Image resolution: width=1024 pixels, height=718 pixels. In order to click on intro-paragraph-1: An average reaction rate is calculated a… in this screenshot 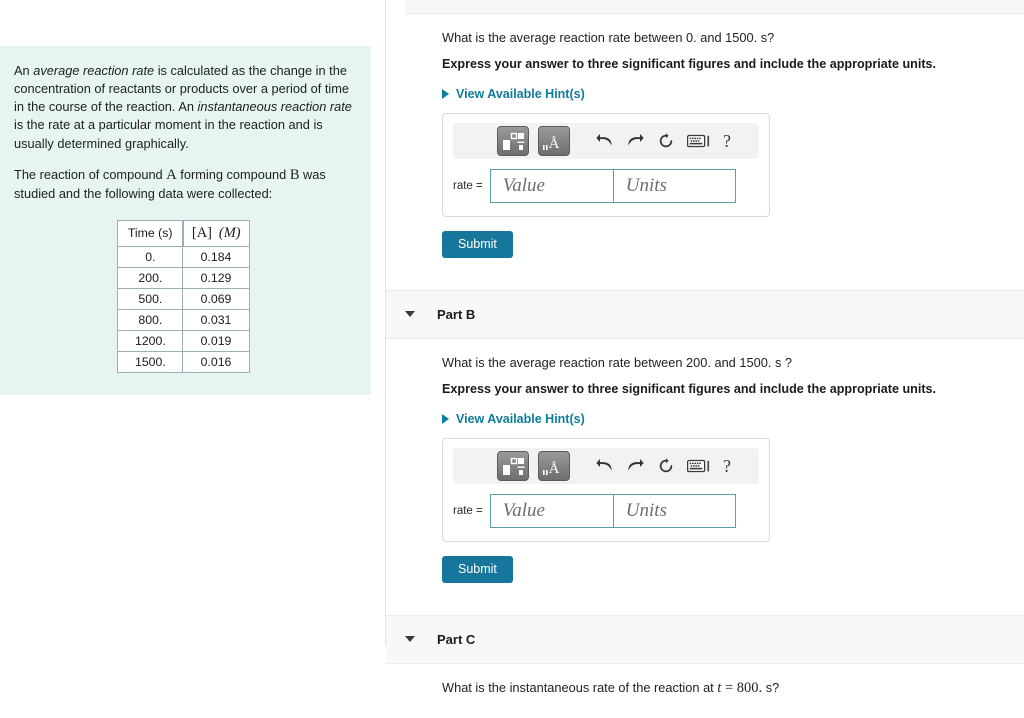, I will do `click(183, 107)`.